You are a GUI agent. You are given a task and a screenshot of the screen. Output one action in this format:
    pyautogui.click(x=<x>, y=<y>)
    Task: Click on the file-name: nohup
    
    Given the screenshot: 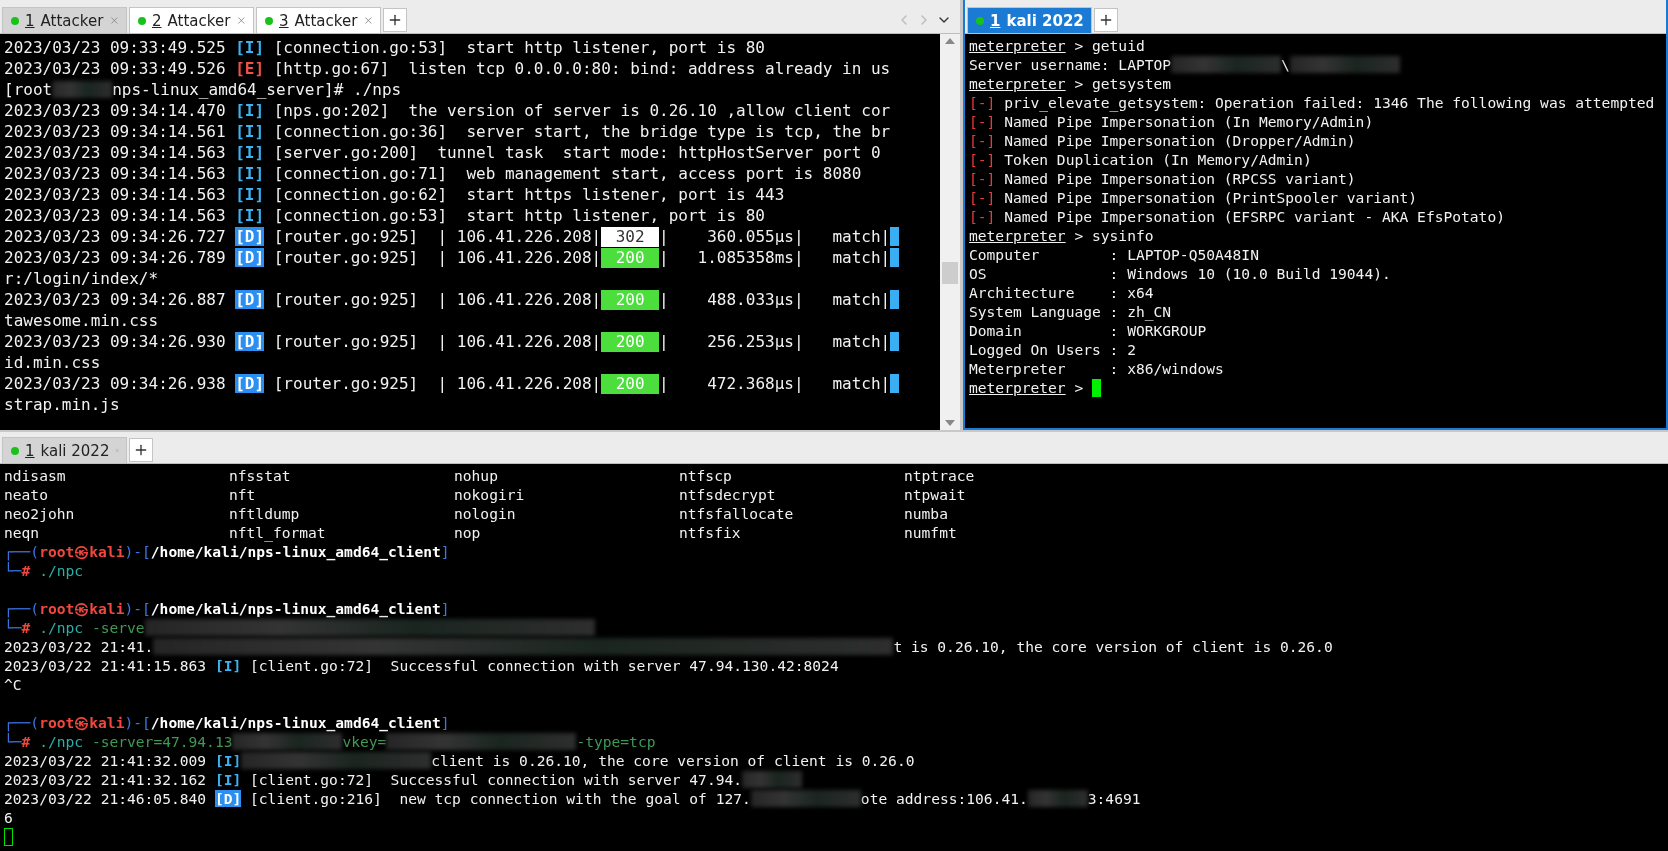 What is the action you would take?
    pyautogui.click(x=476, y=475)
    